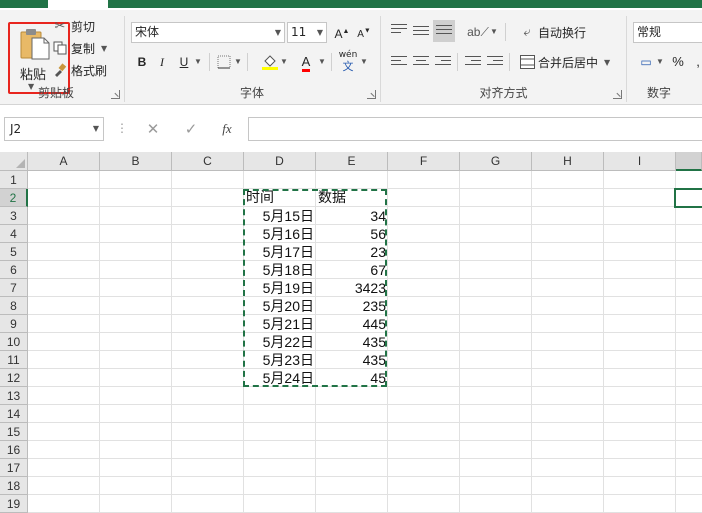 This screenshot has height=513, width=702. I want to click on column-header-d: D, so click(280, 161).